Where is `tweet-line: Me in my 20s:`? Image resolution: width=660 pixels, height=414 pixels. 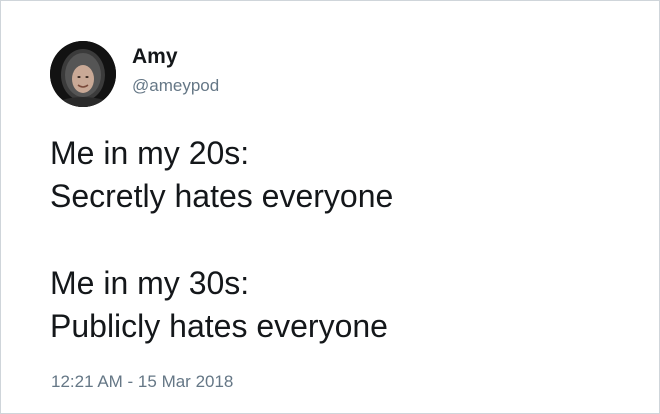
tweet-line: Me in my 20s: is located at coordinates (150, 153).